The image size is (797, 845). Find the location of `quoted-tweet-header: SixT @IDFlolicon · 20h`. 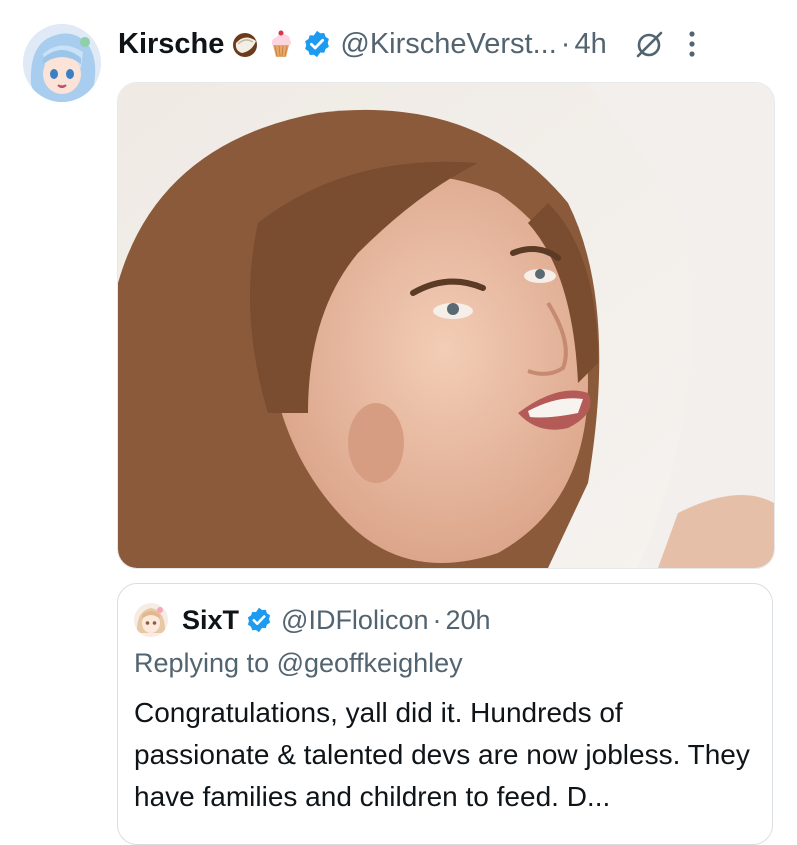

quoted-tweet-header: SixT @IDFlolicon · 20h is located at coordinates (312, 620).